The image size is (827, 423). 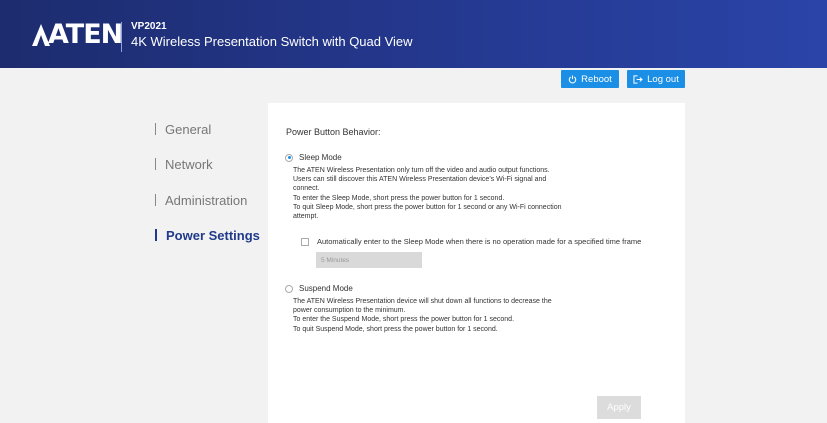 I want to click on logout-button: Log out, so click(x=656, y=79).